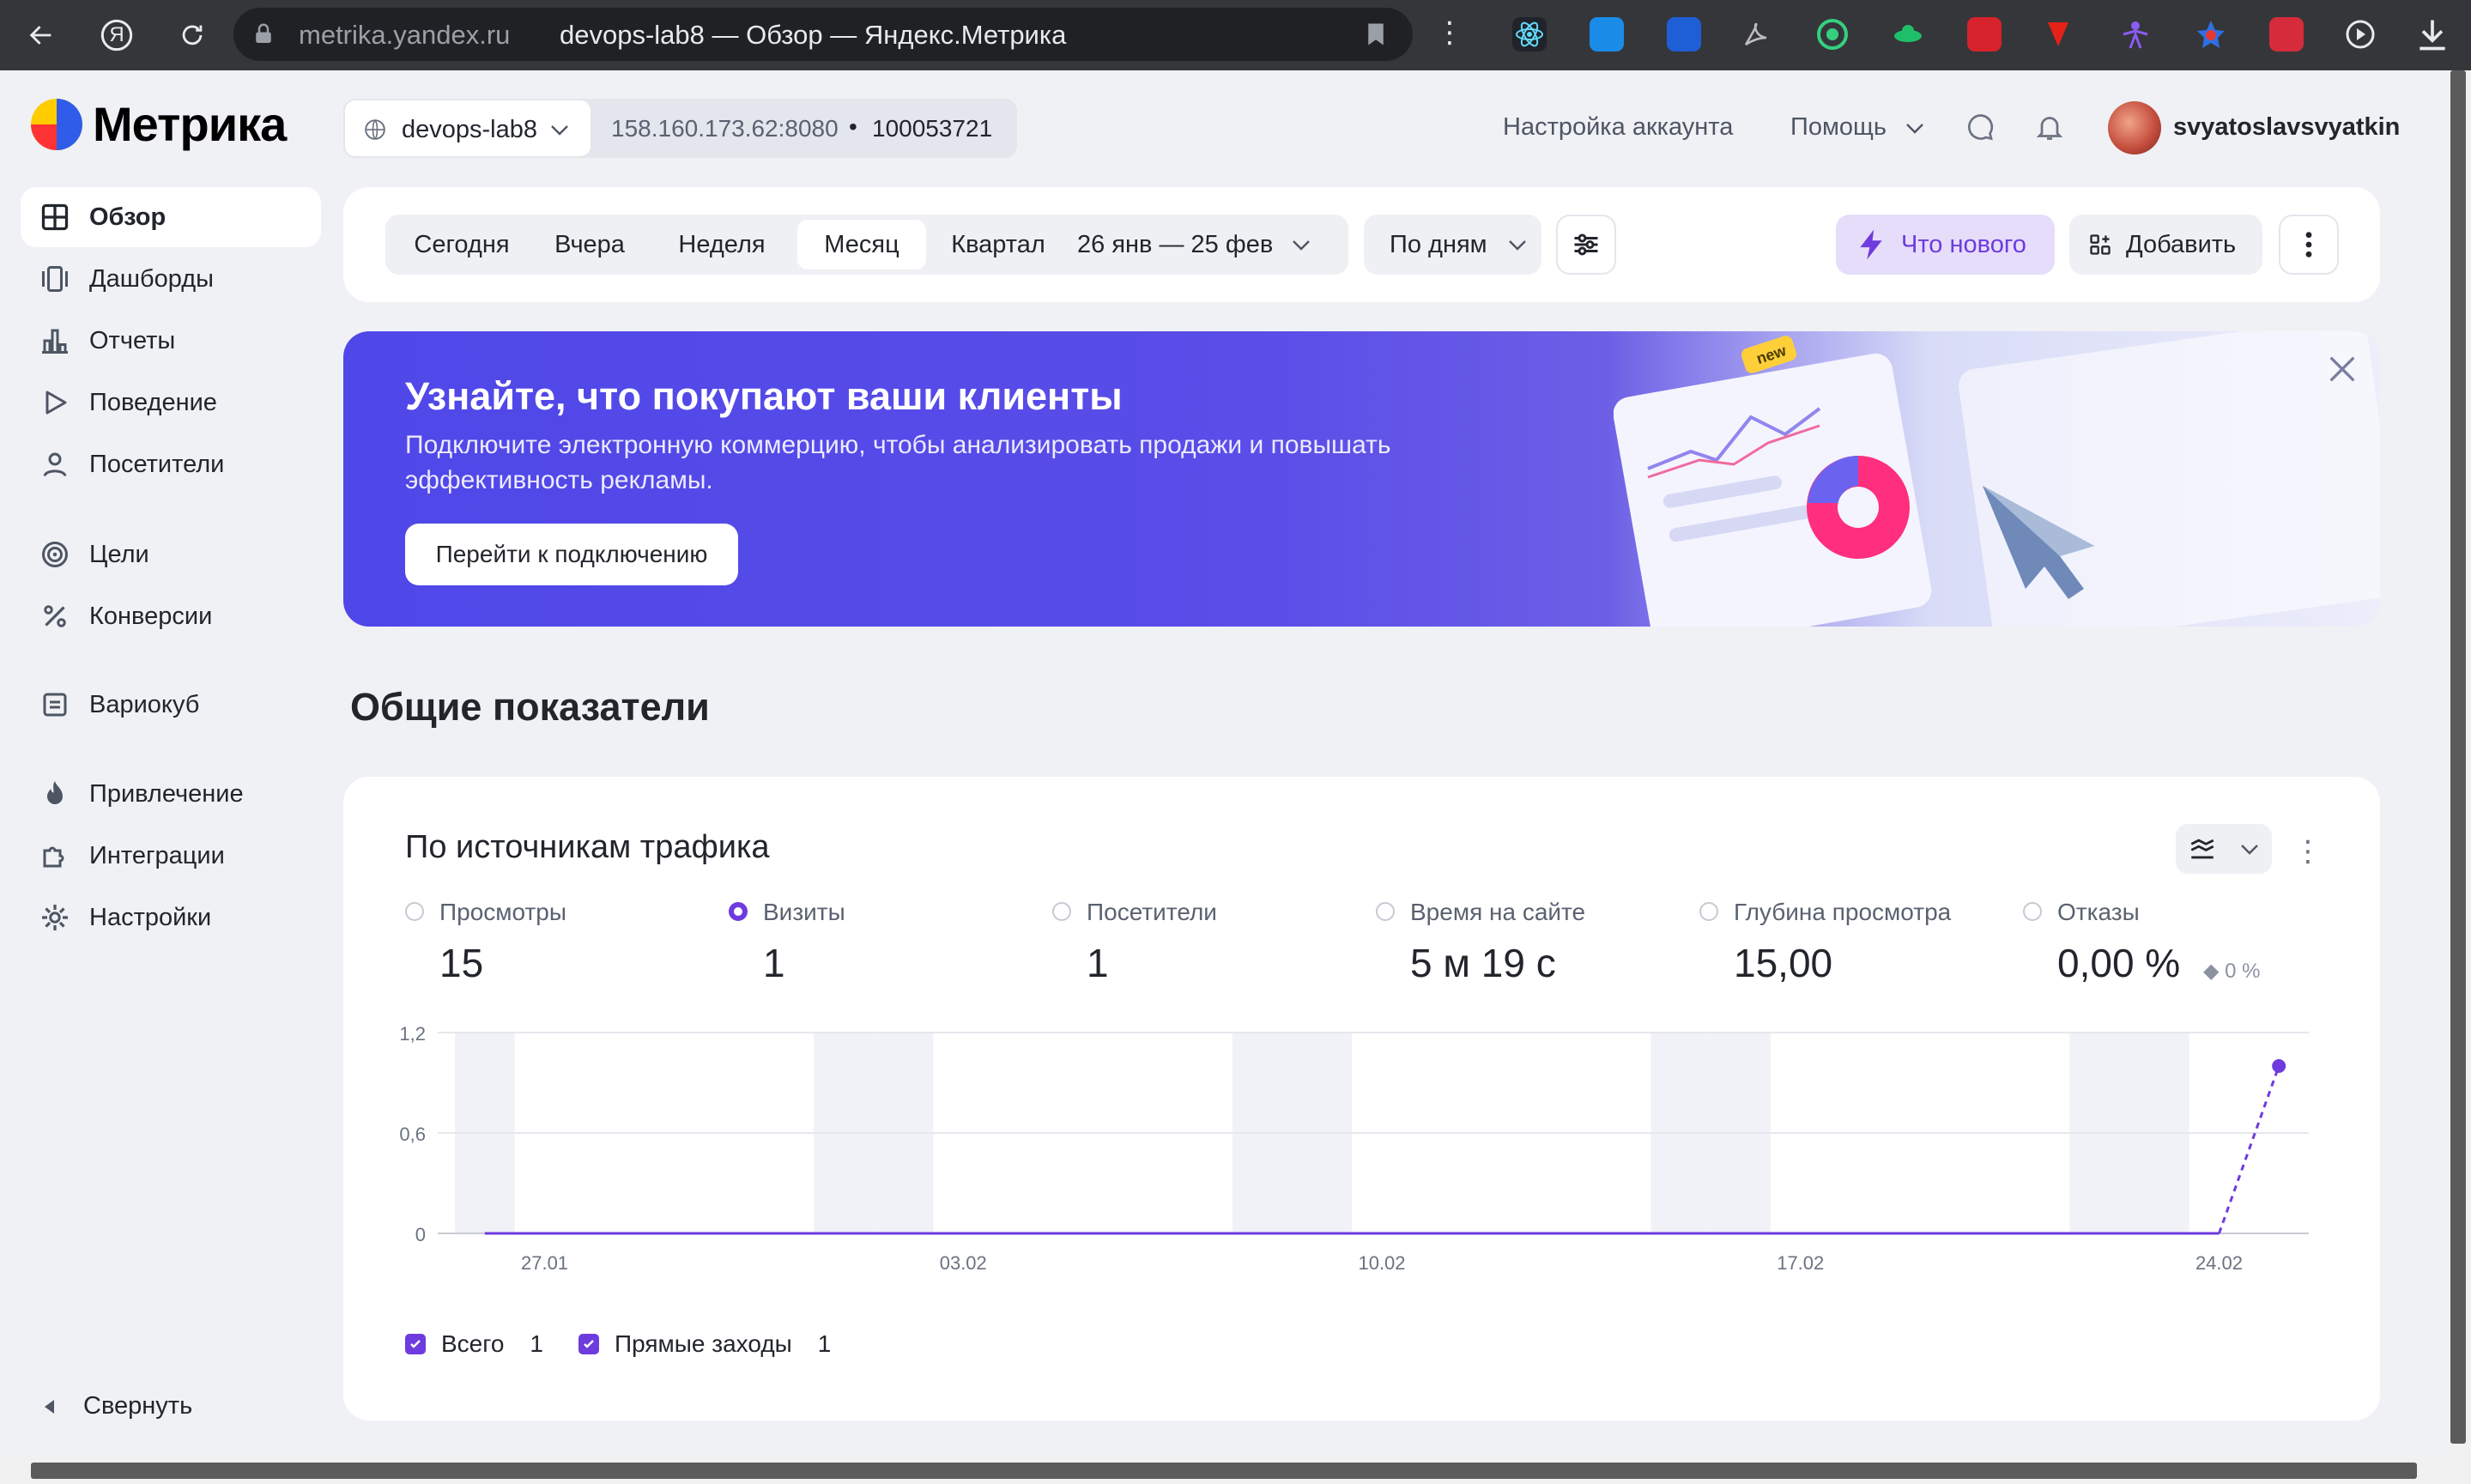 The image size is (2471, 1484). I want to click on legend-direct: Прямые заходы 1, so click(704, 1344).